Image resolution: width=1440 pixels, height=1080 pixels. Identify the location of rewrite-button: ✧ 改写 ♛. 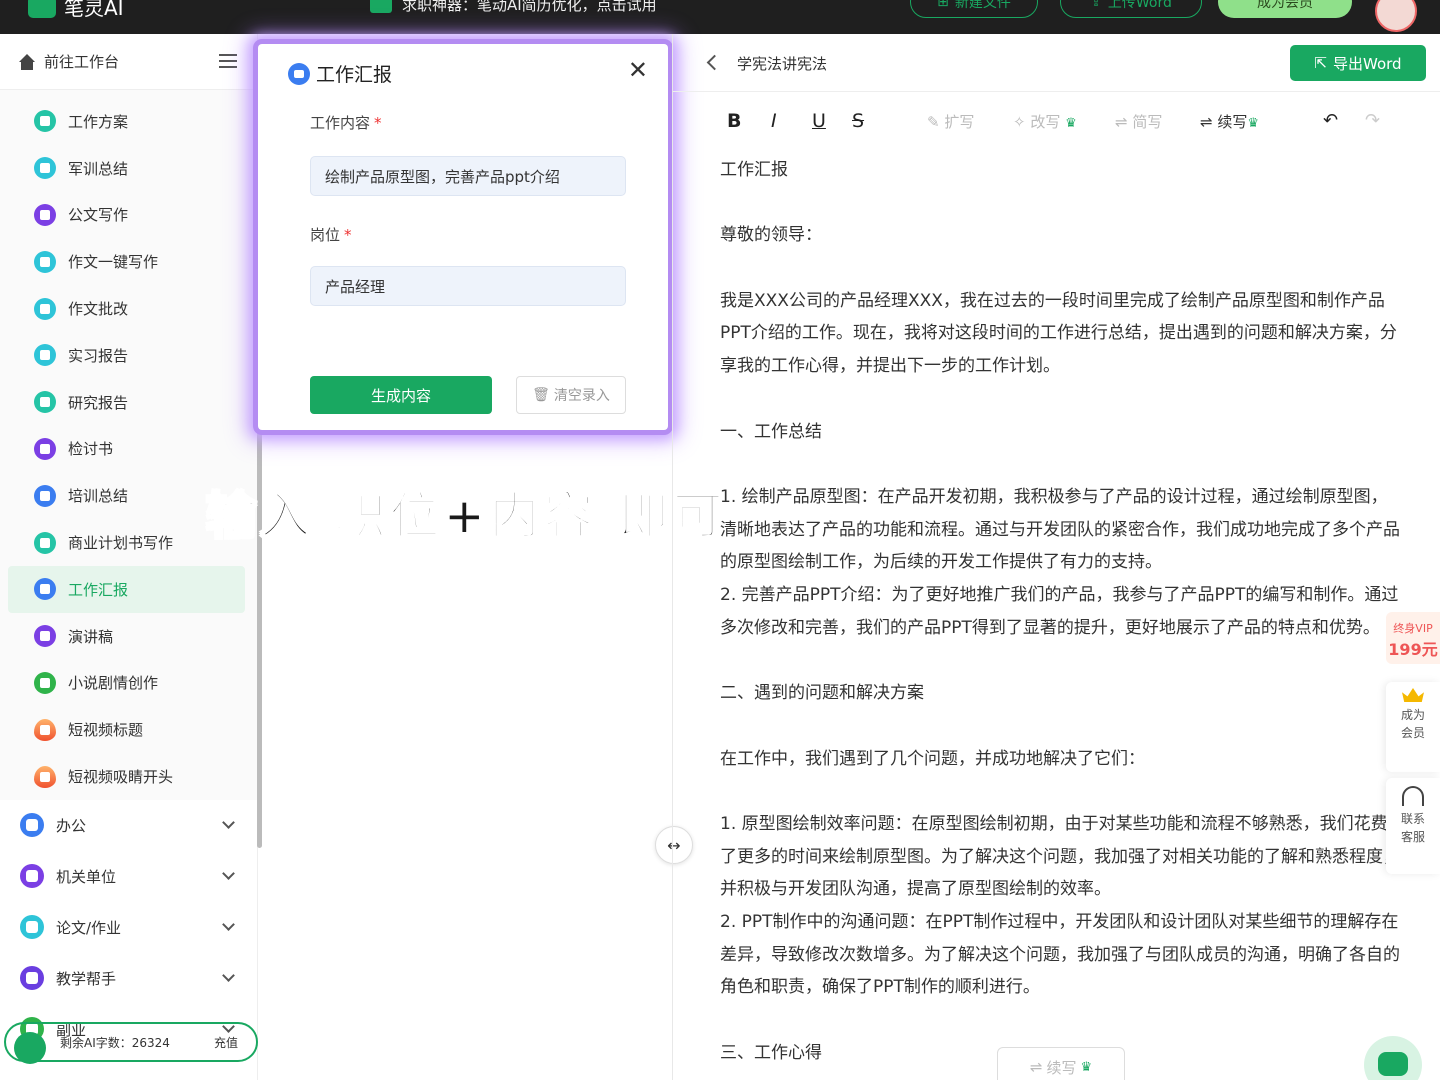
(1045, 121).